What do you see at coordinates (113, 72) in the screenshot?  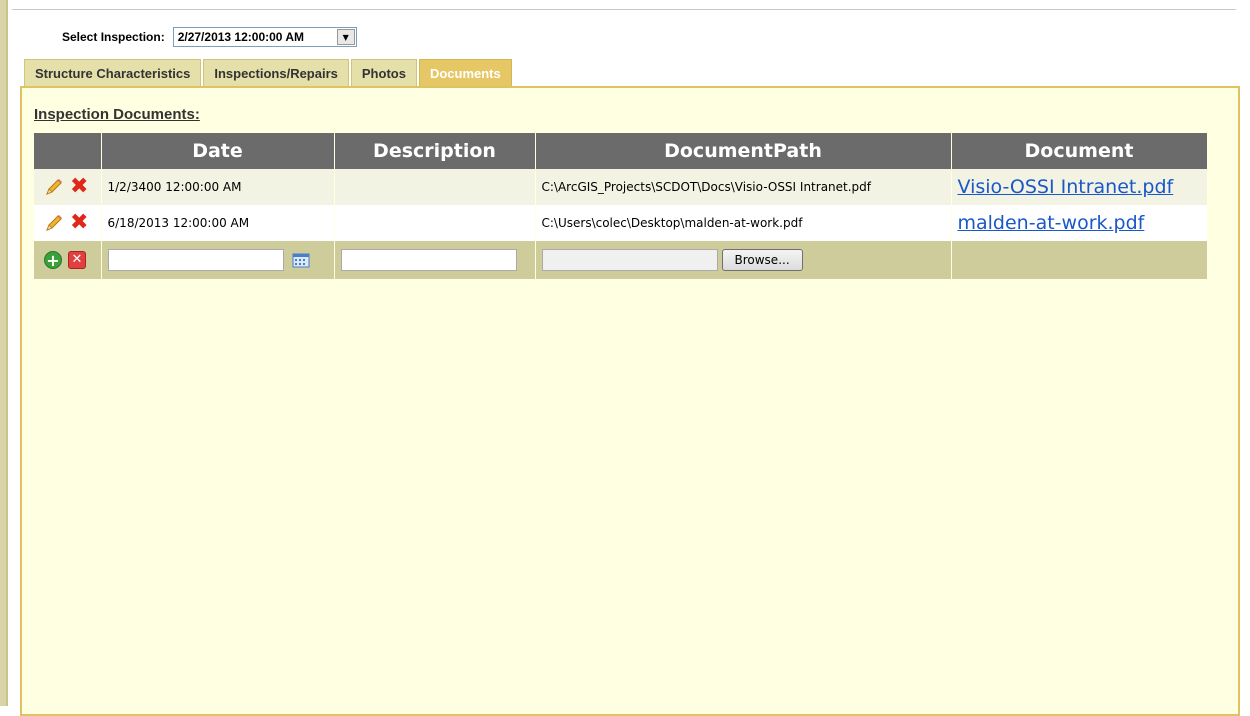 I see `tab-structure-characteristics: Structure Characteristics` at bounding box center [113, 72].